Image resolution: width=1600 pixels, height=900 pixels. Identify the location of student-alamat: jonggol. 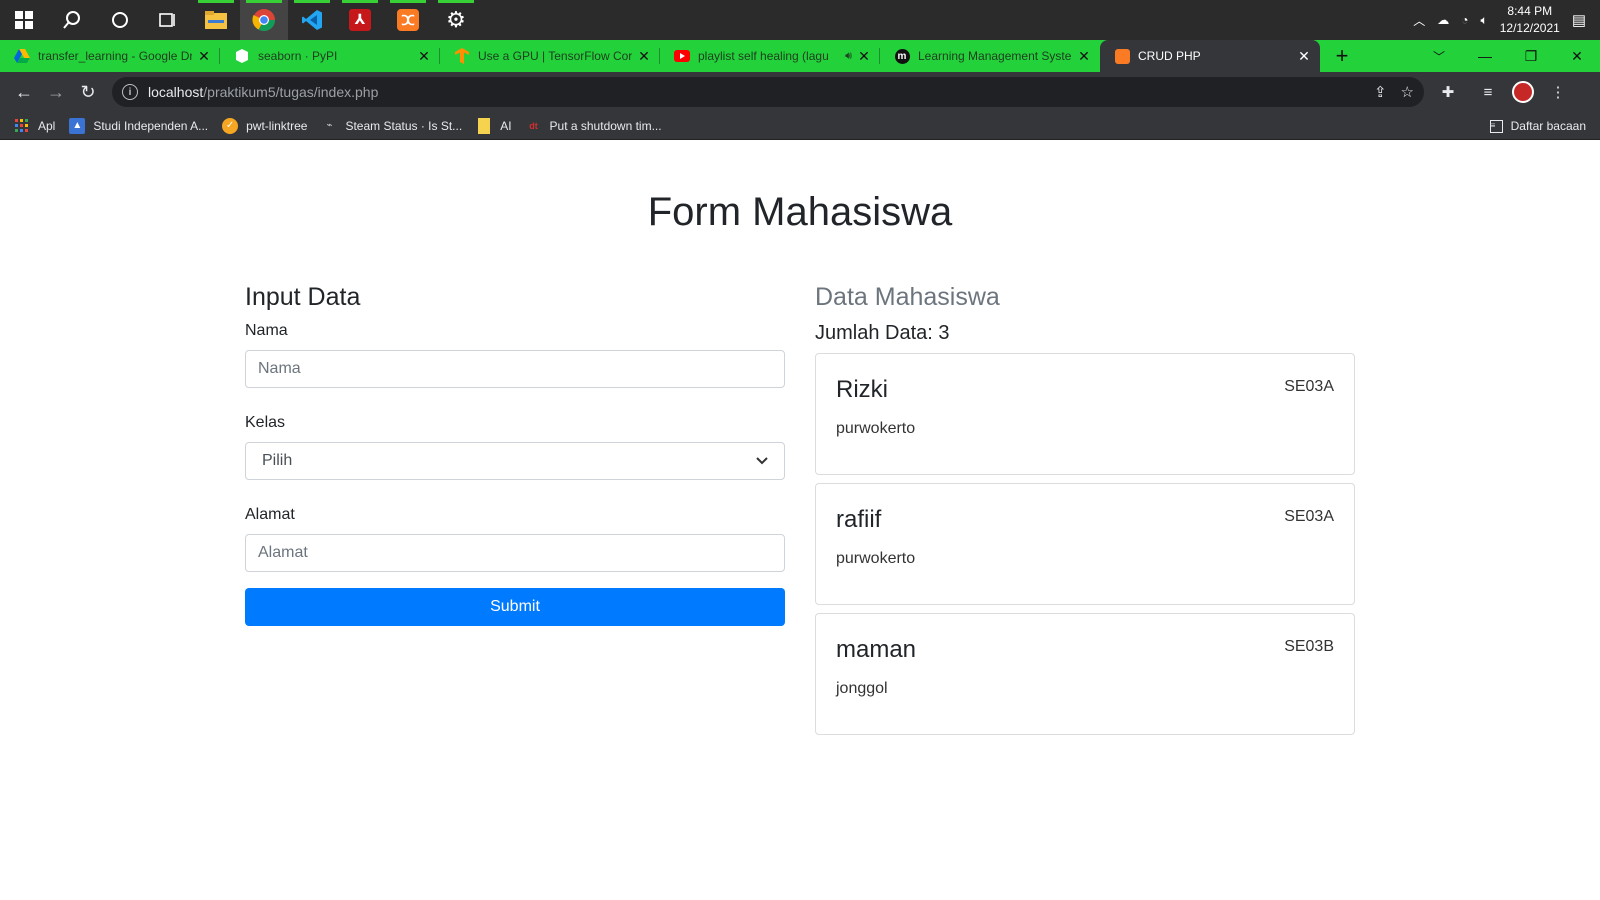
(862, 688).